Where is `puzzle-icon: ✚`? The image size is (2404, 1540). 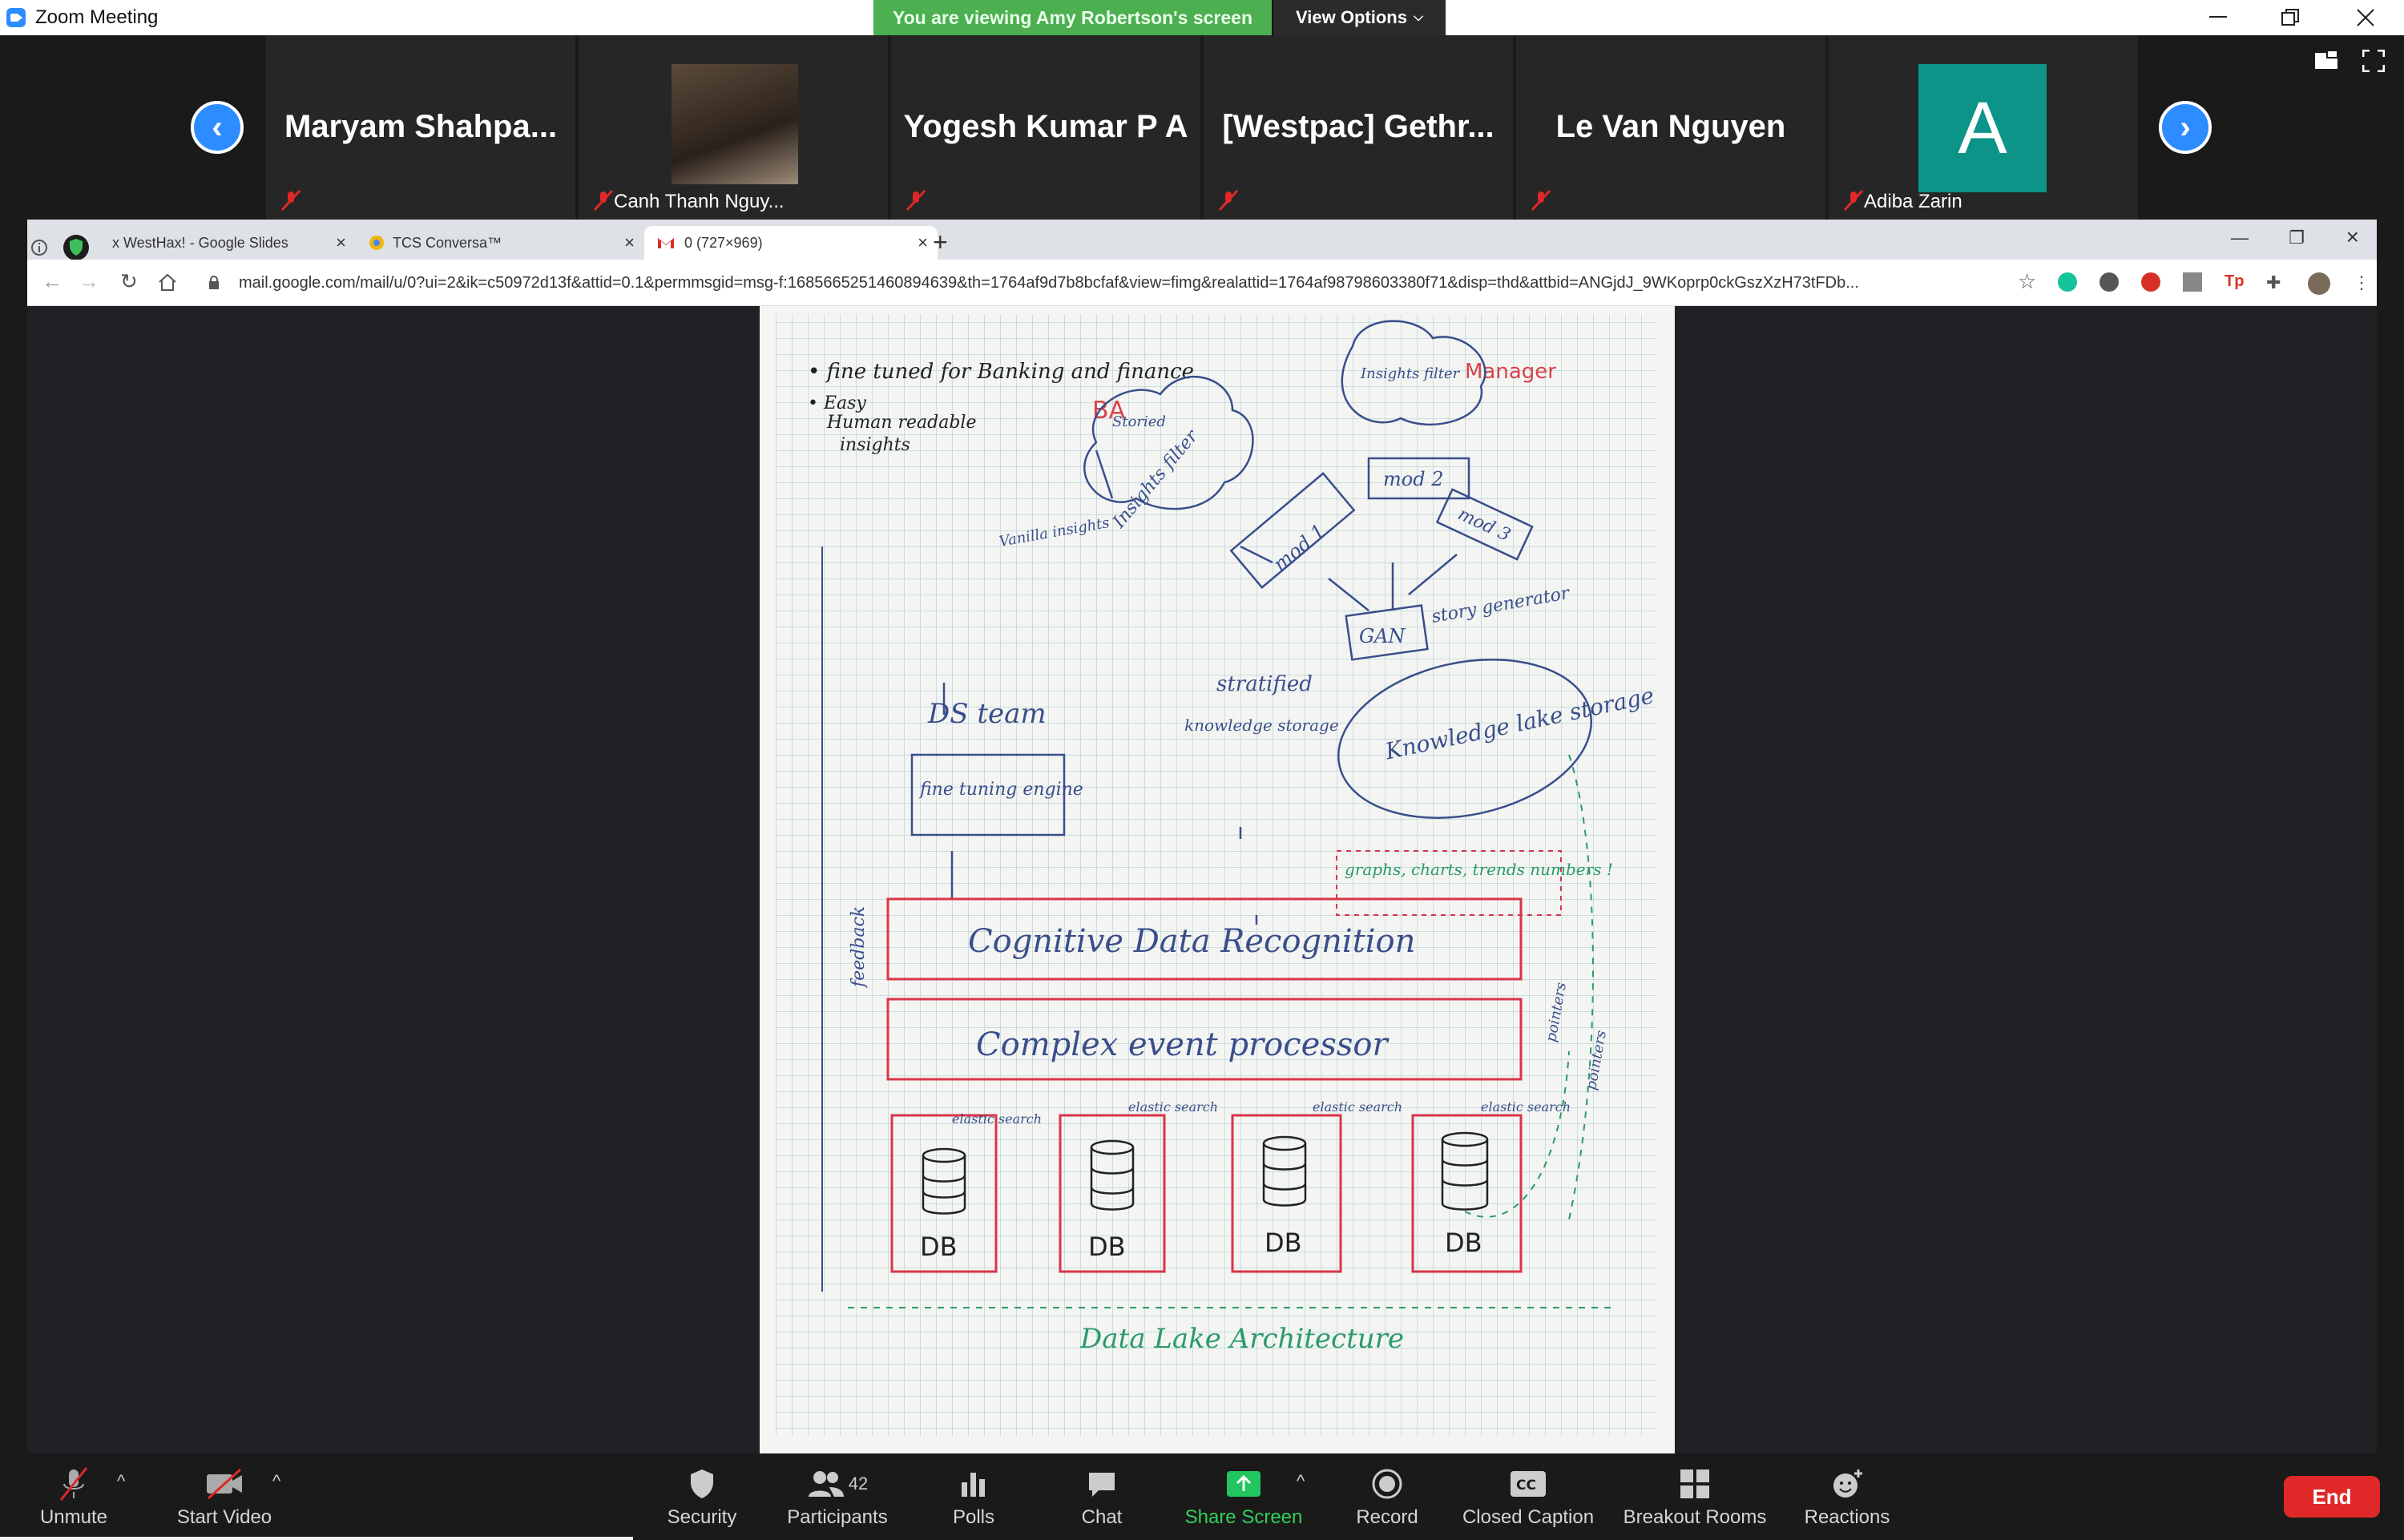 puzzle-icon: ✚ is located at coordinates (2275, 282).